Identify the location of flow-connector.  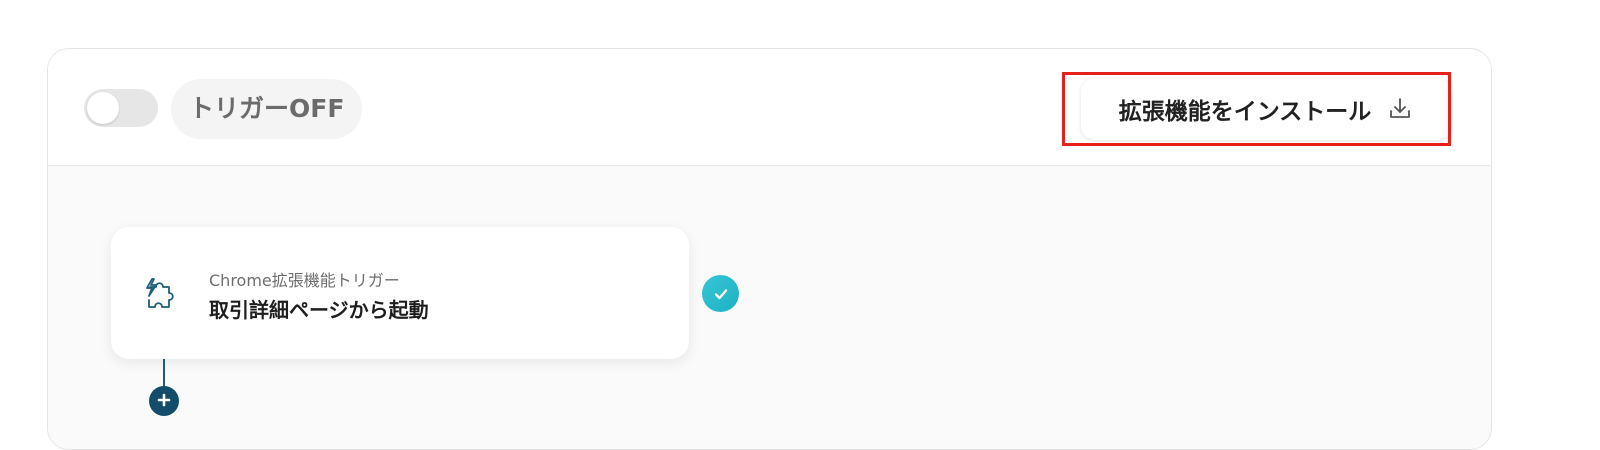
(164, 374).